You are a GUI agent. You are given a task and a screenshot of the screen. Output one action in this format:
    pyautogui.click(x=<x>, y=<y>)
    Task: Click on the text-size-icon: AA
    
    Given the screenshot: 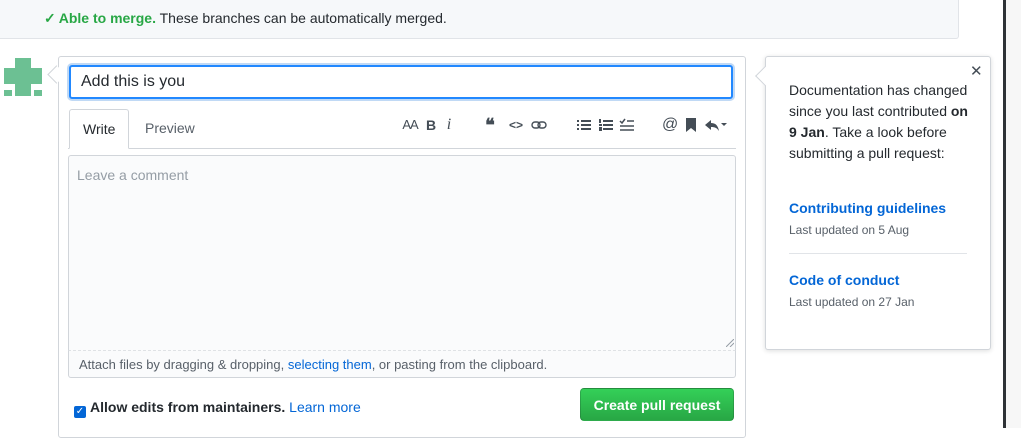 What is the action you would take?
    pyautogui.click(x=410, y=125)
    